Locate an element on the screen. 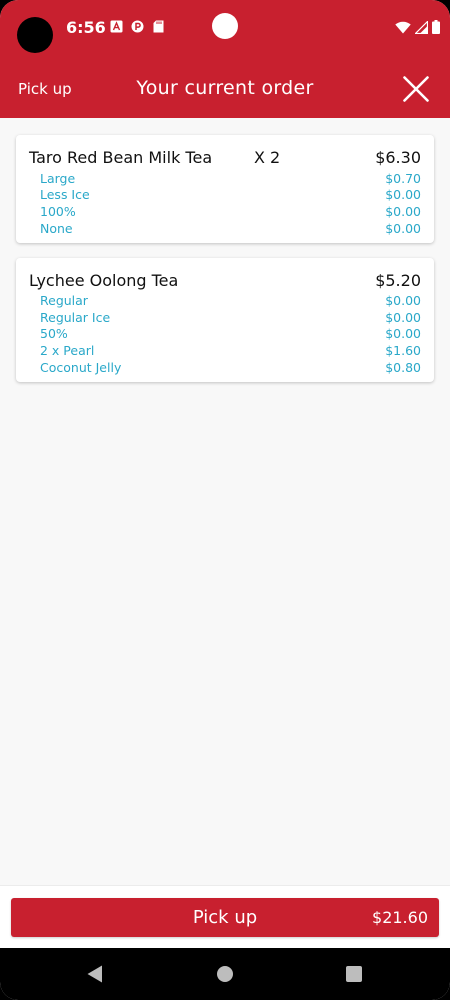  a-icon is located at coordinates (116, 26).